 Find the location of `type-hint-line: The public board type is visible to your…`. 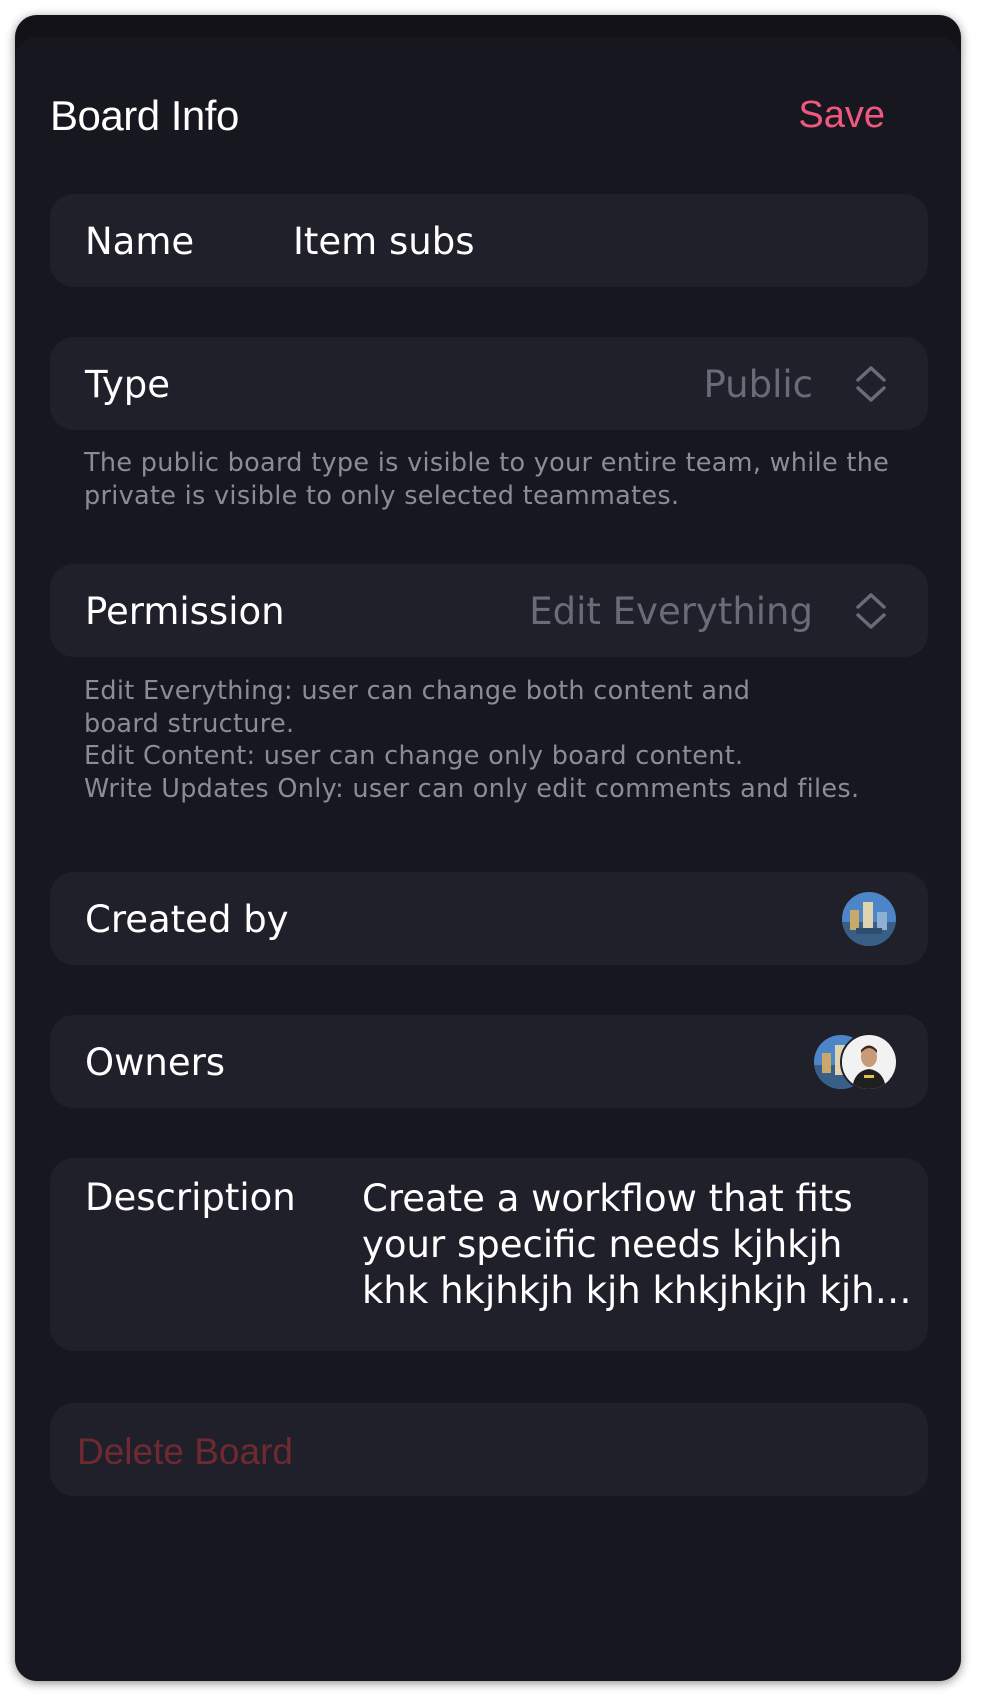

type-hint-line: The public board type is visible to your… is located at coordinates (487, 463).